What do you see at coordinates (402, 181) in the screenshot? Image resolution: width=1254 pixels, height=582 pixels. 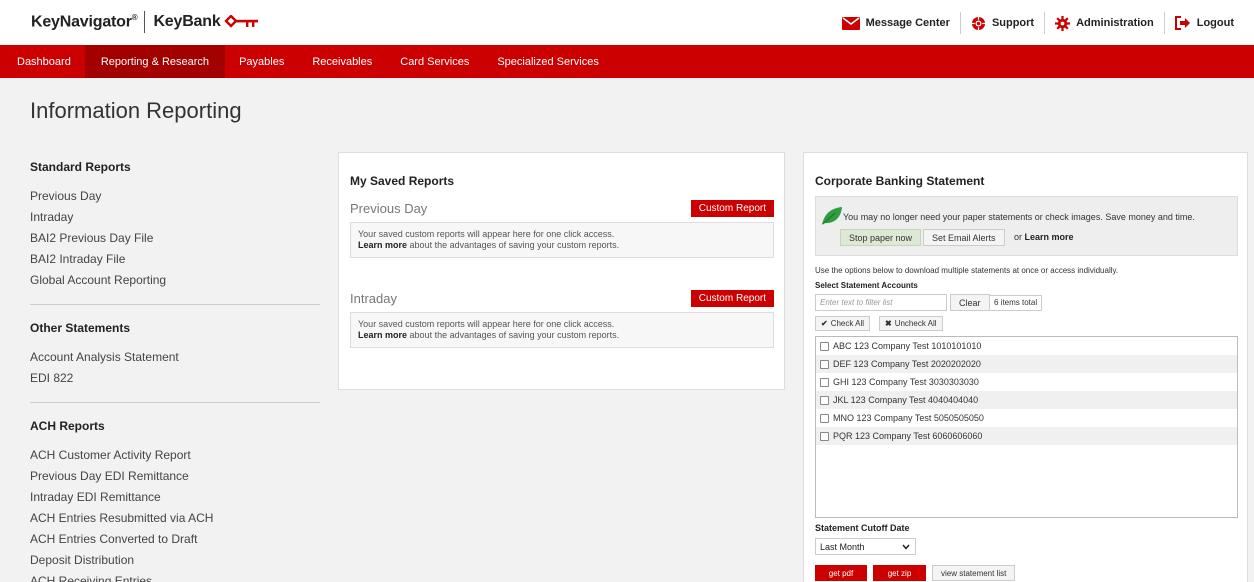 I see `saved-reports-title: My Saved Reports` at bounding box center [402, 181].